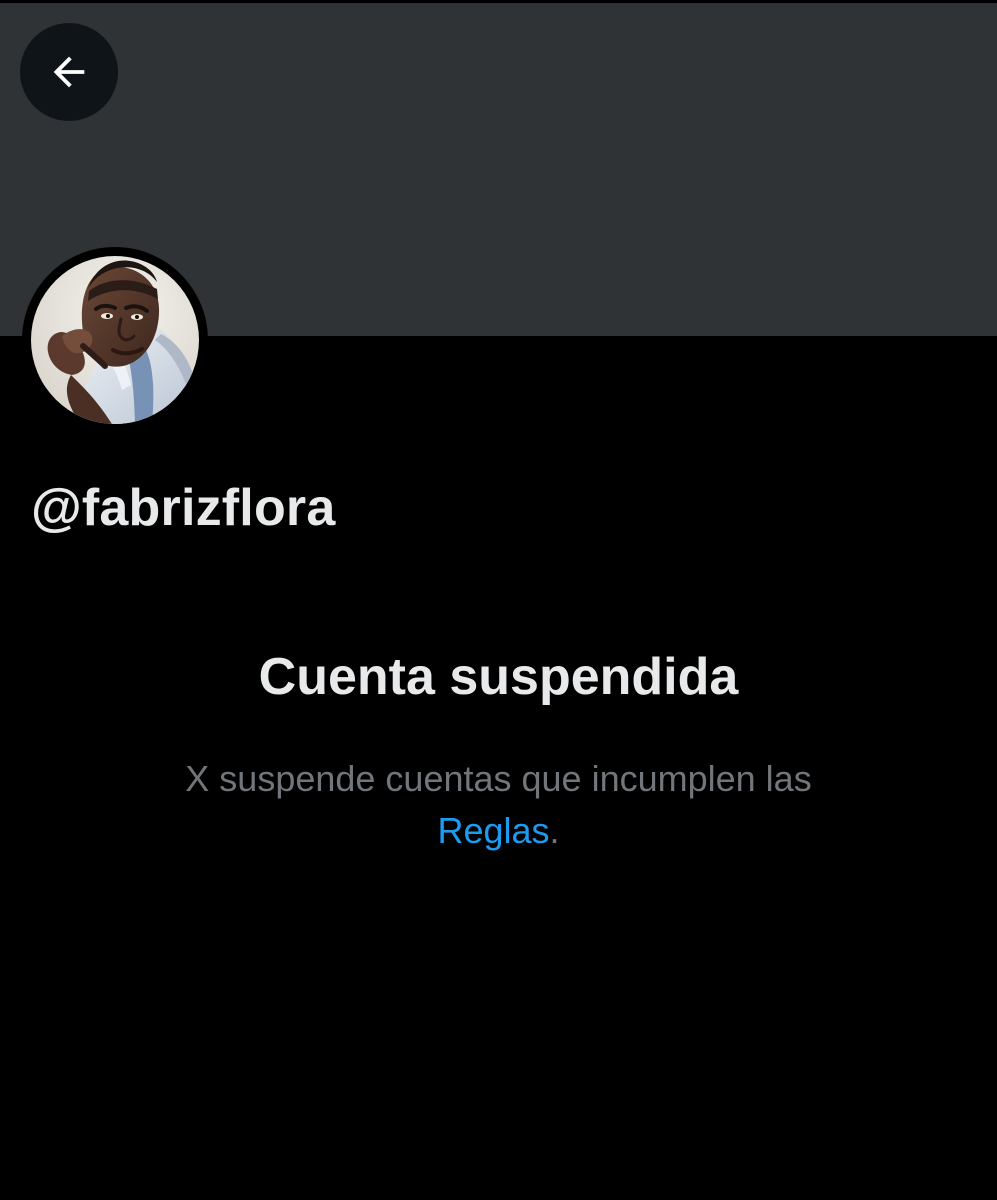  I want to click on rules-link: Reglas, so click(493, 830).